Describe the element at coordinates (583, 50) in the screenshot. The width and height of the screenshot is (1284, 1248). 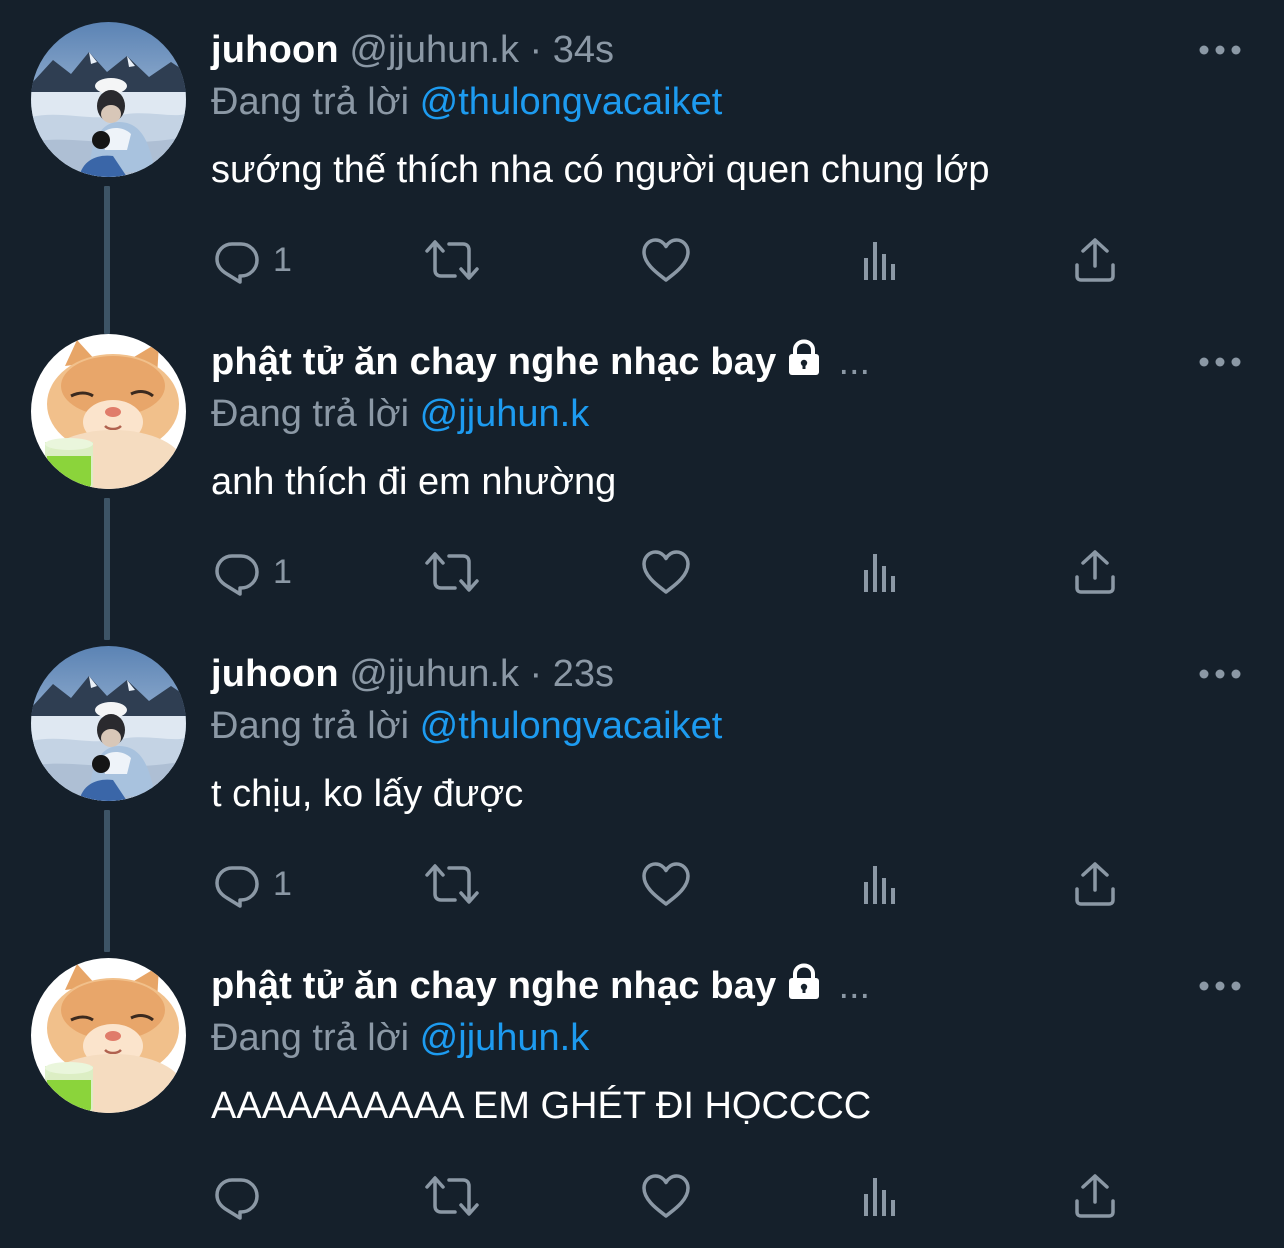
I see `timestamp: 34s` at that location.